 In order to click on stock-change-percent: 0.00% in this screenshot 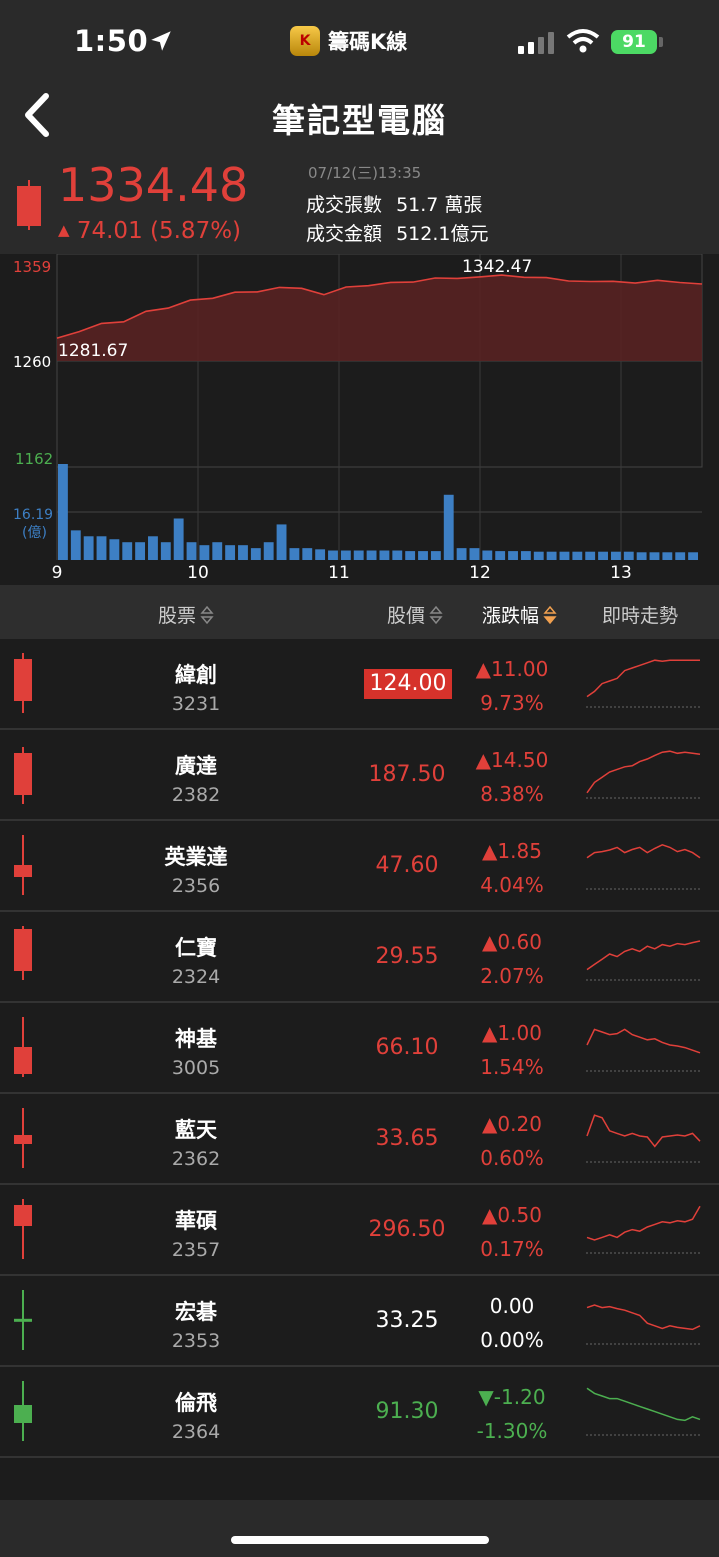, I will do `click(512, 1340)`.